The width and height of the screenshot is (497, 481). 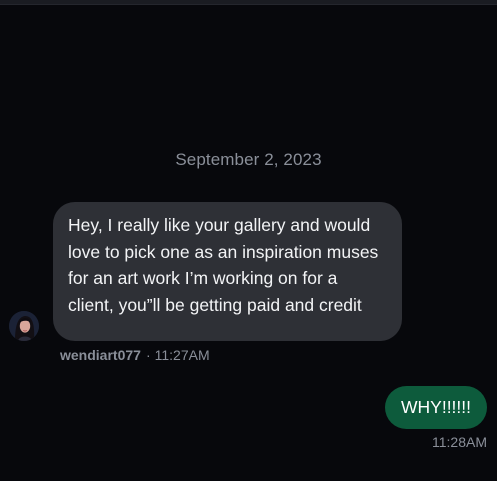 I want to click on date-separator: September 2, 2023, so click(x=248, y=159).